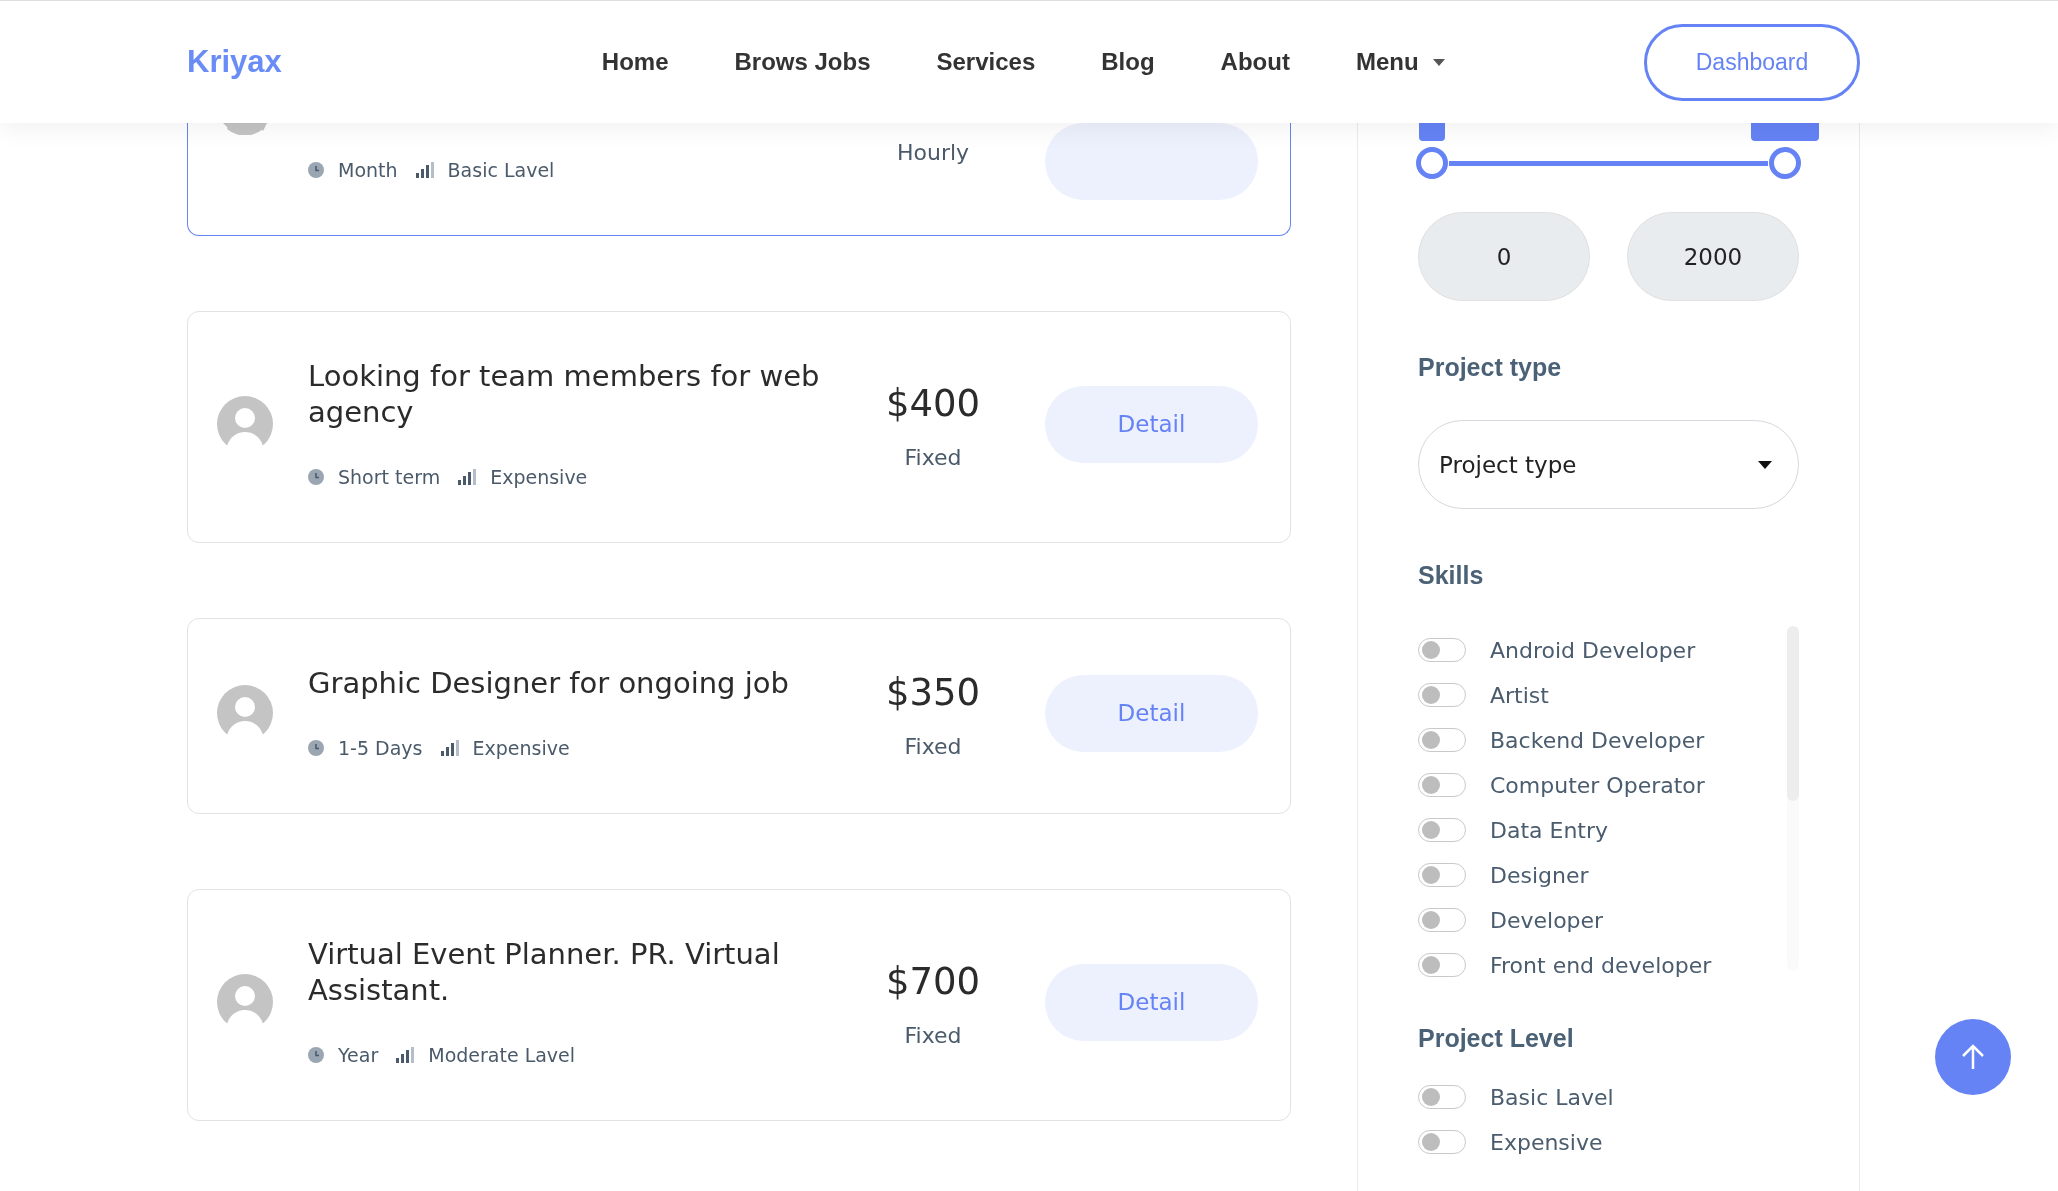 The image size is (2058, 1191). Describe the element at coordinates (1549, 830) in the screenshot. I see `skill-label: Data Entry` at that location.